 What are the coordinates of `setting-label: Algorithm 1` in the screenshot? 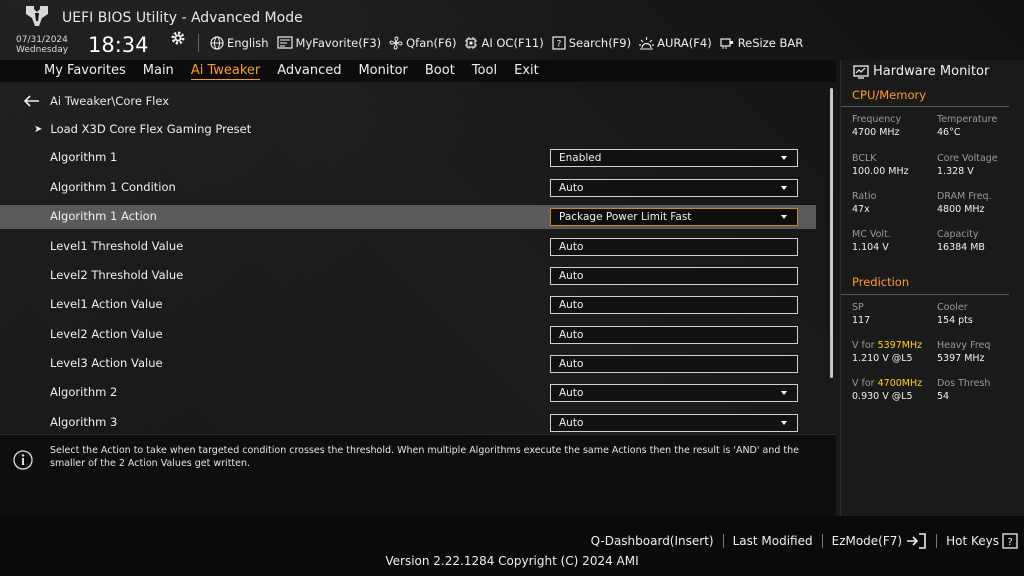 It's located at (84, 157).